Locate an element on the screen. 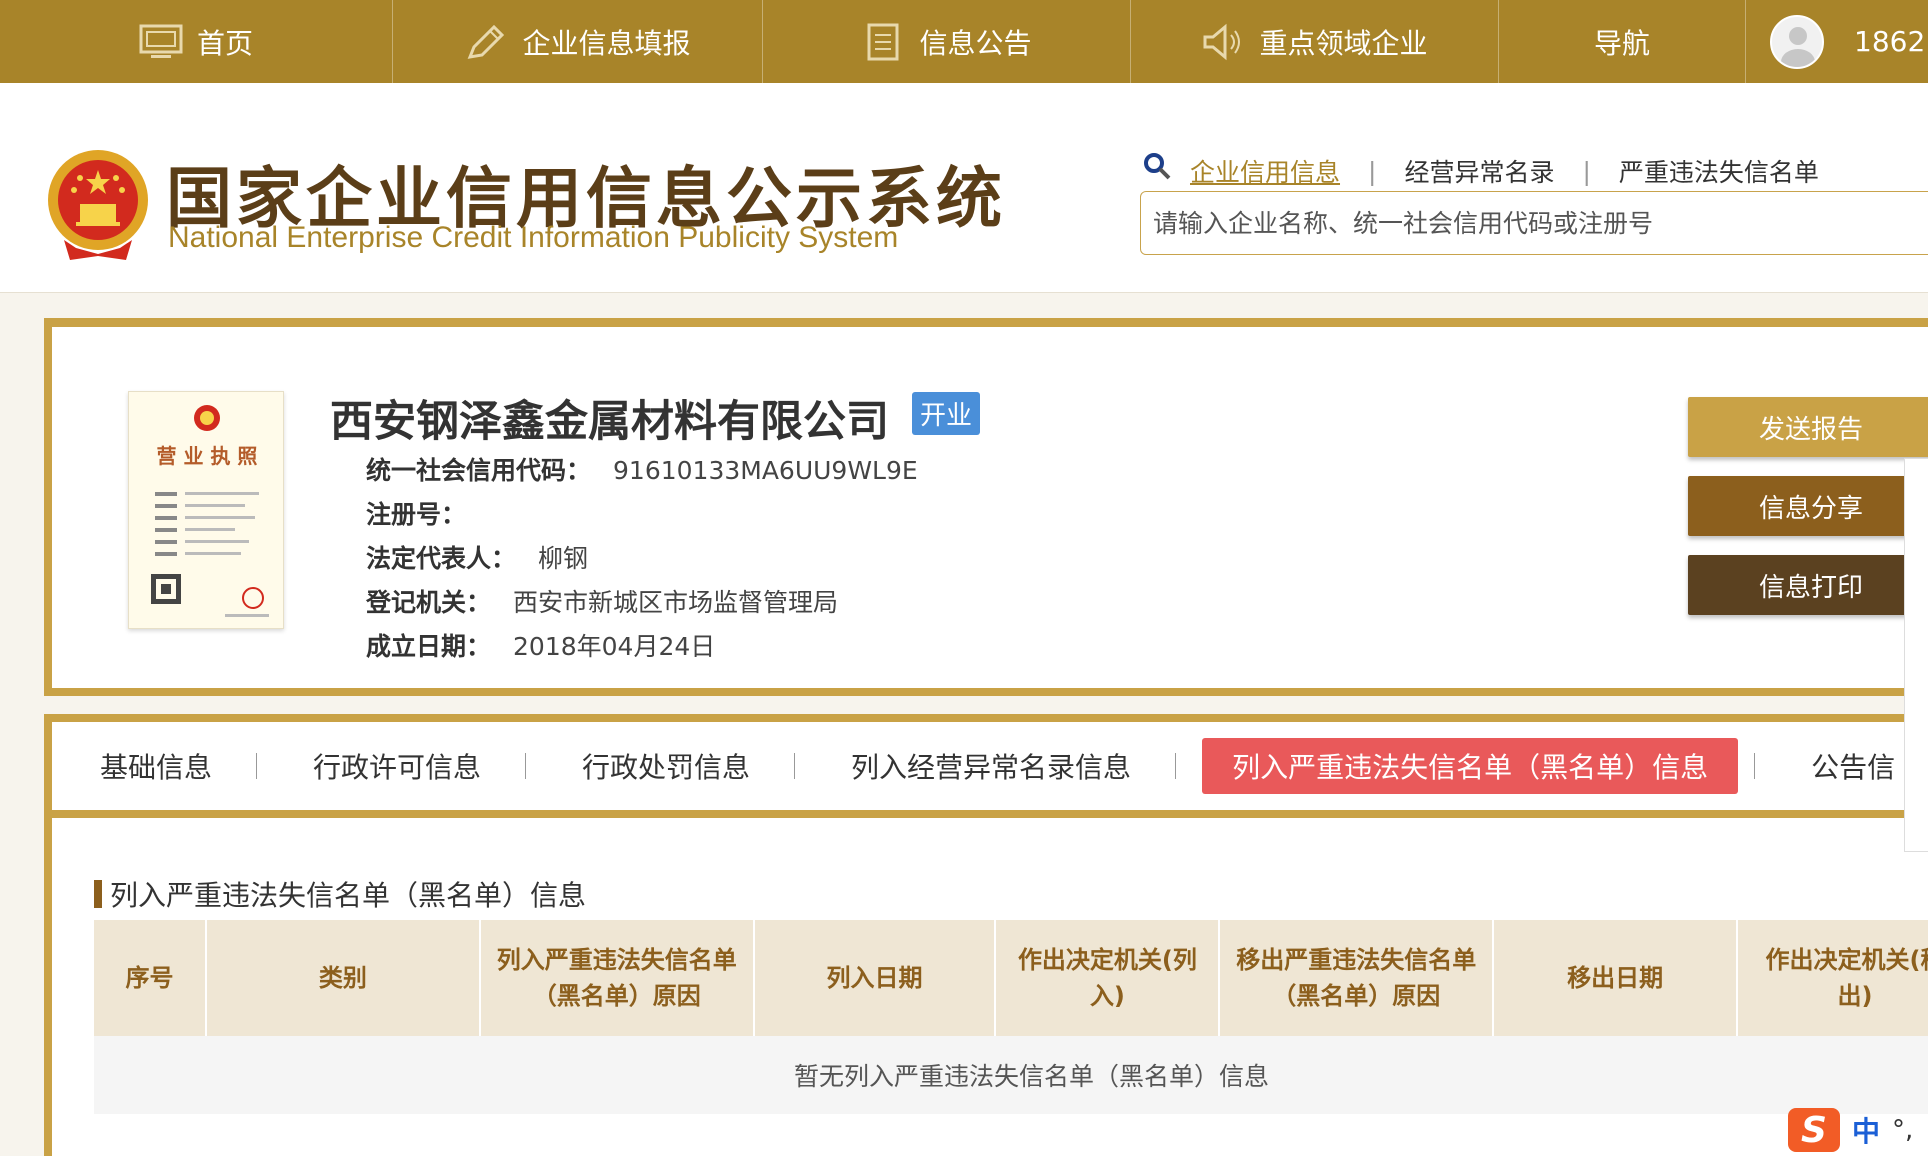  column-header: 作出决定机关(移出) is located at coordinates (1832, 978).